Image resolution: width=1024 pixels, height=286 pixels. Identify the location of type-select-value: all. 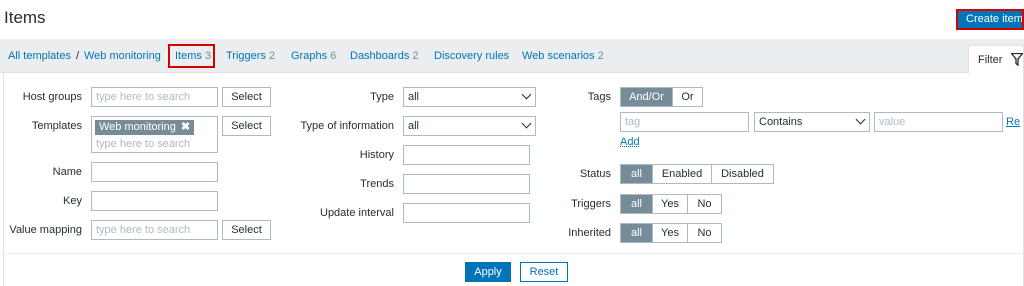
(414, 97).